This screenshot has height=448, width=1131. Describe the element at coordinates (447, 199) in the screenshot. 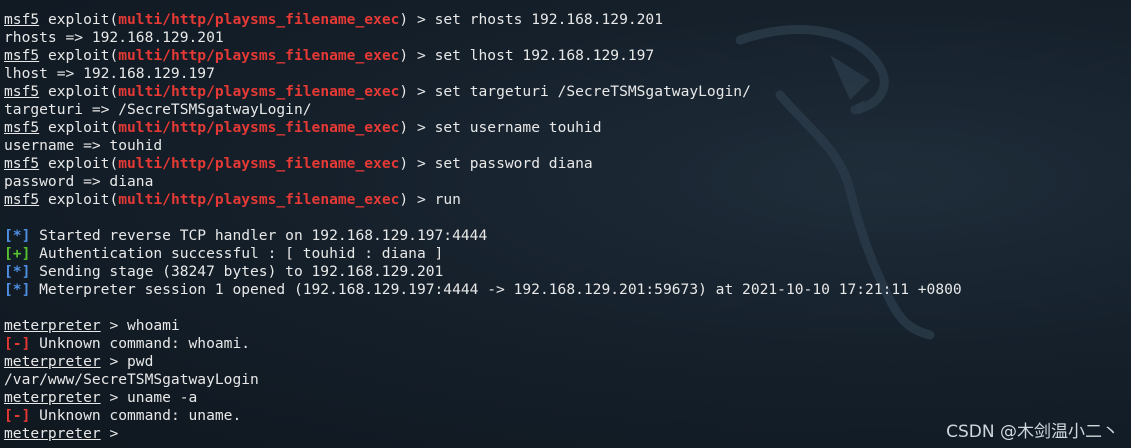

I see `command-text: run` at that location.